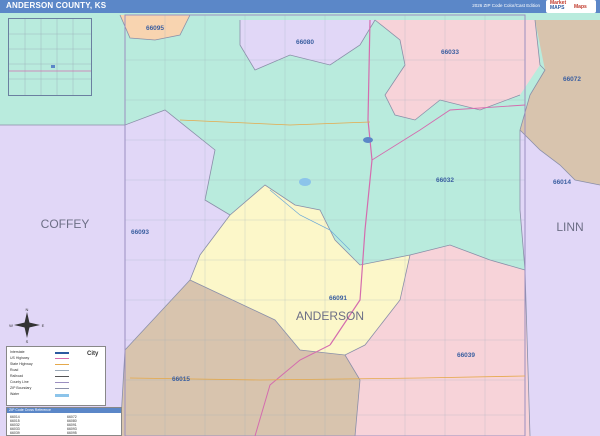 This screenshot has height=436, width=600. Describe the element at coordinates (571, 6) in the screenshot. I see `brand-logo: Market MAPS Maps` at that location.